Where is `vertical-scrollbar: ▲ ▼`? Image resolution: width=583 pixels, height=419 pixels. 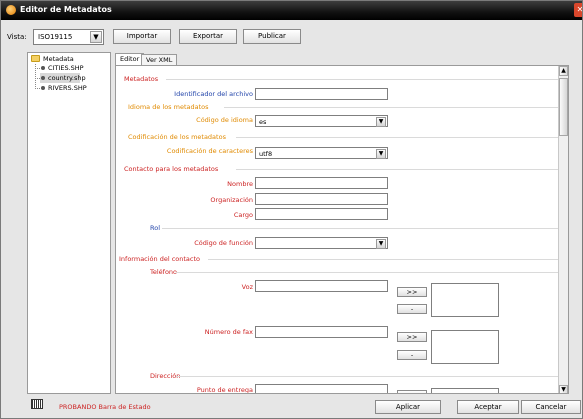
vertical-scrollbar: ▲ ▼ is located at coordinates (563, 229).